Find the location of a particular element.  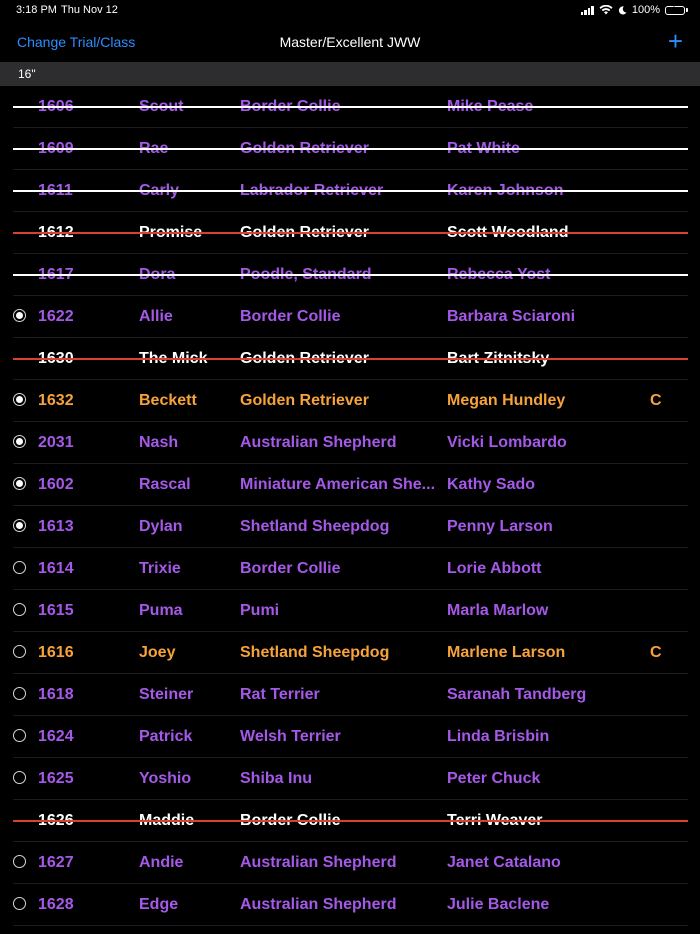

handler-name: Julie Baclene is located at coordinates (498, 904).